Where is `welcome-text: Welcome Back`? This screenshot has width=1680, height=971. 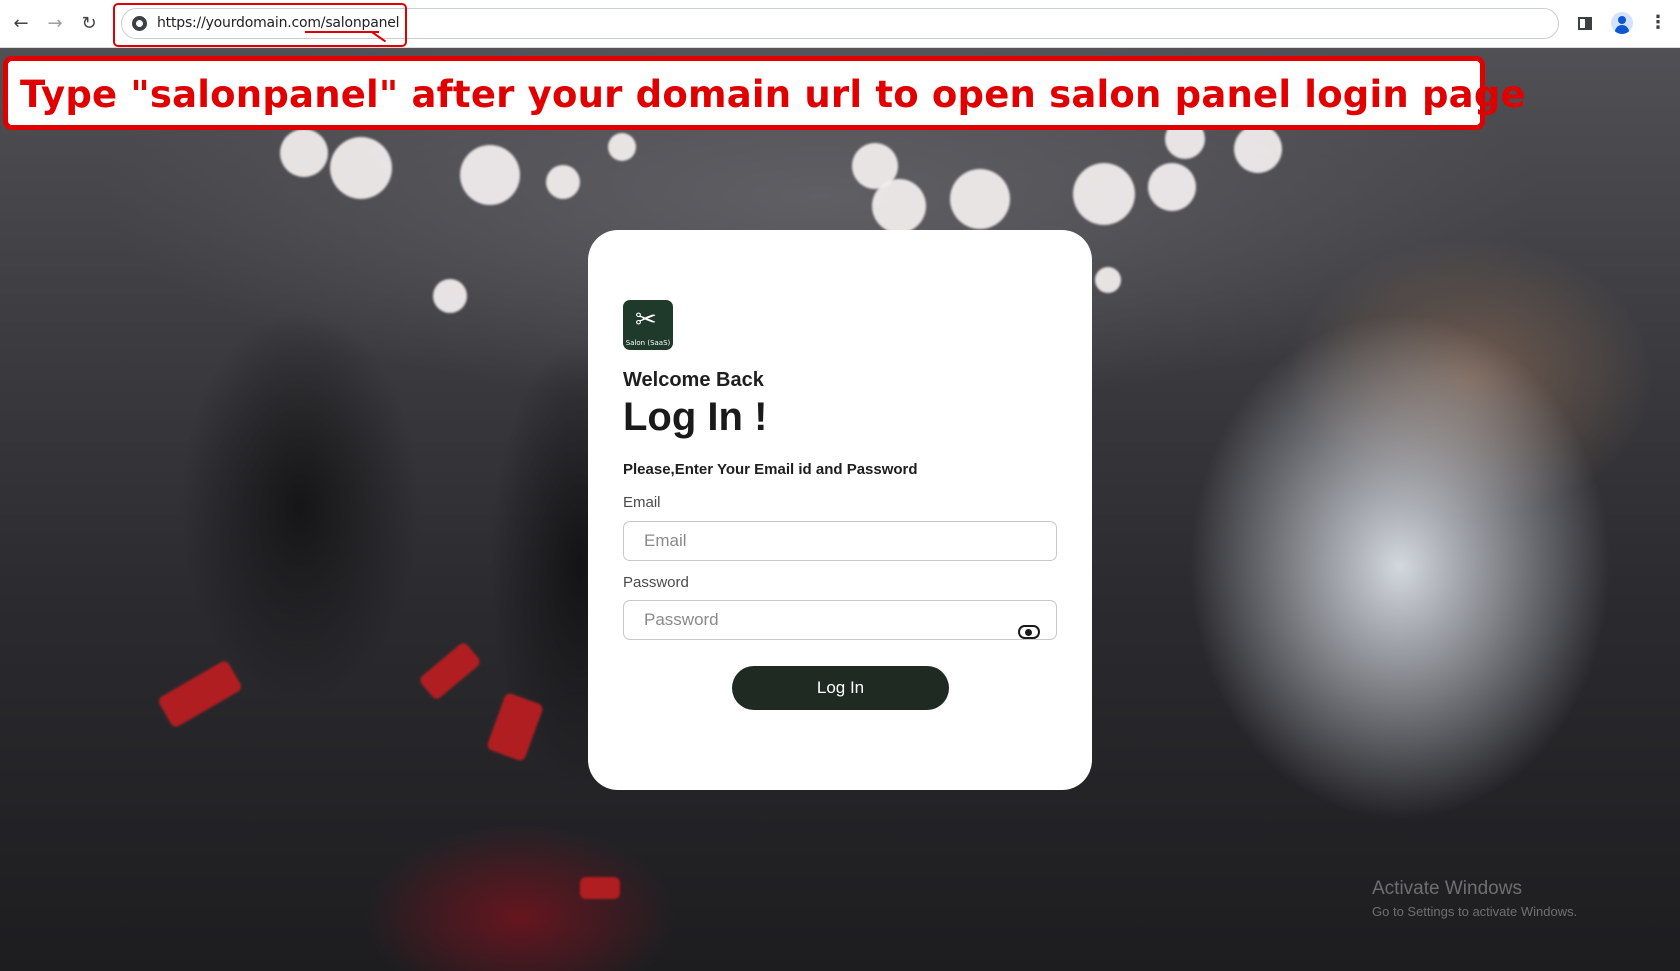 welcome-text: Welcome Back is located at coordinates (693, 380).